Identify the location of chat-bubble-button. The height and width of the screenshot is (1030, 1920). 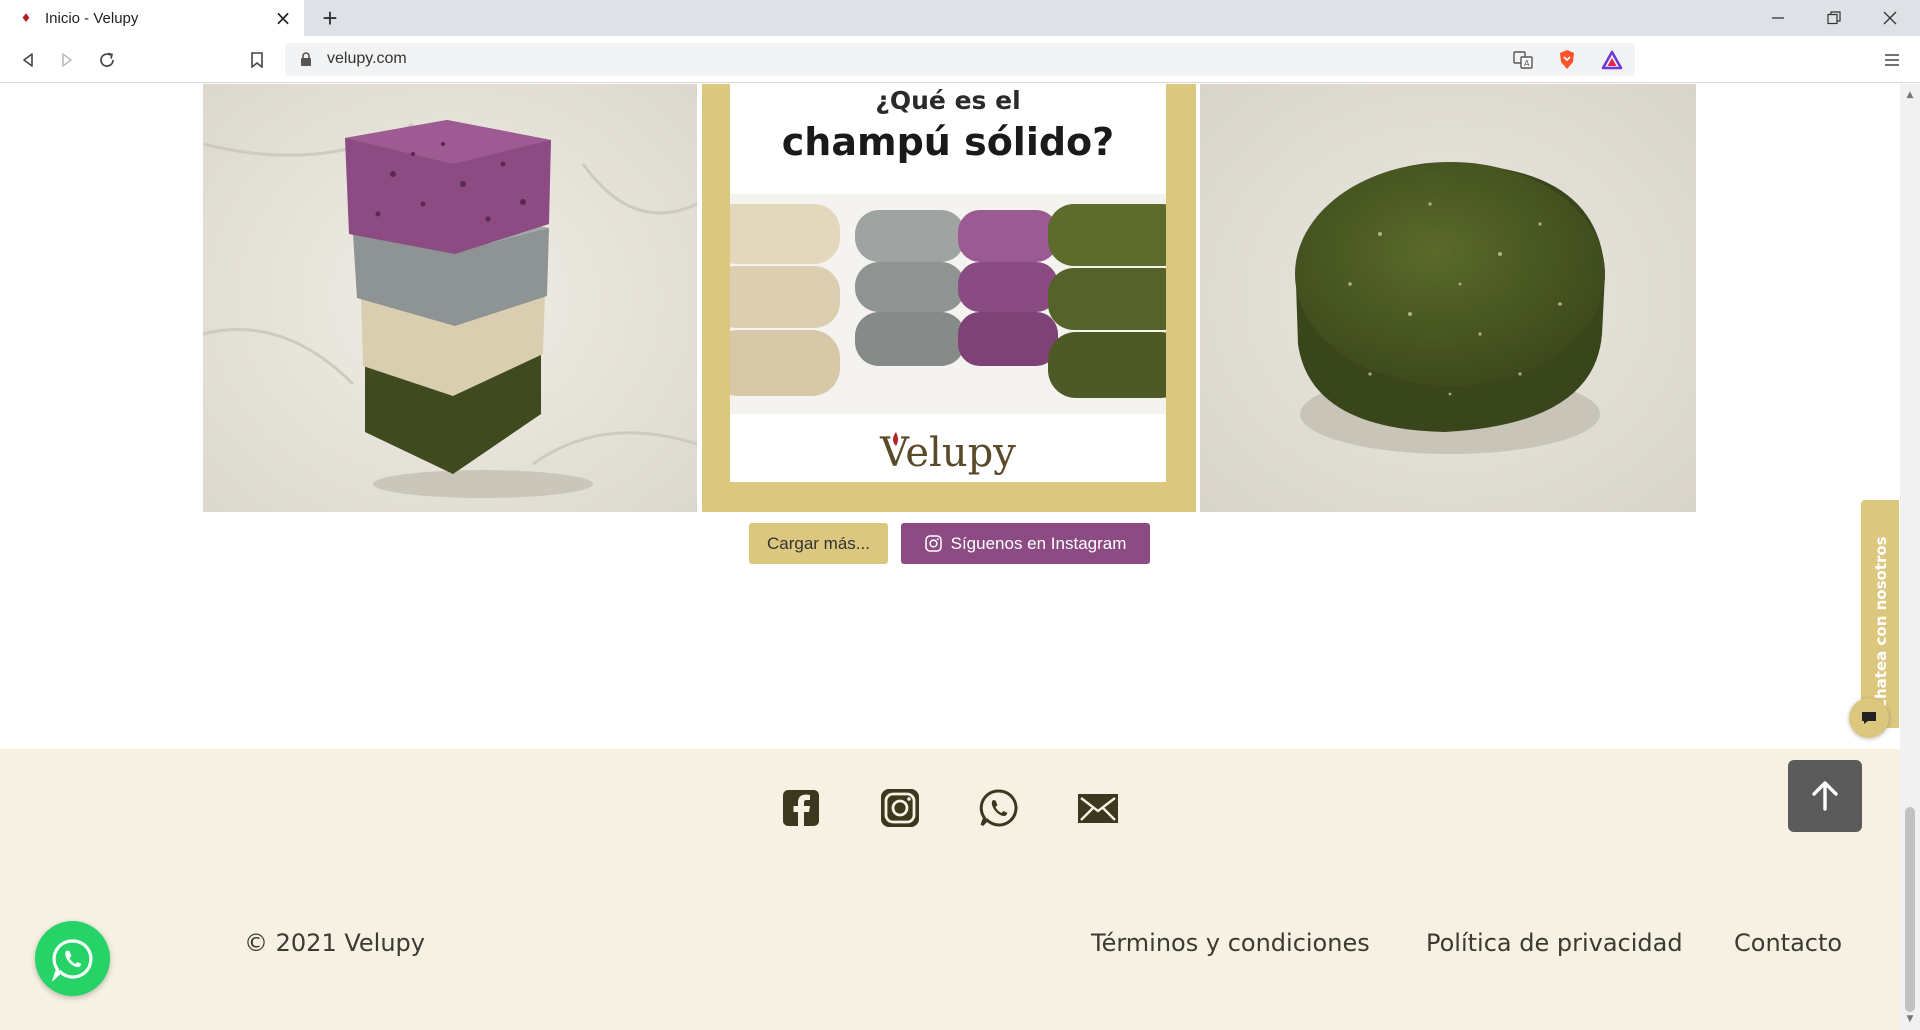
(1869, 718).